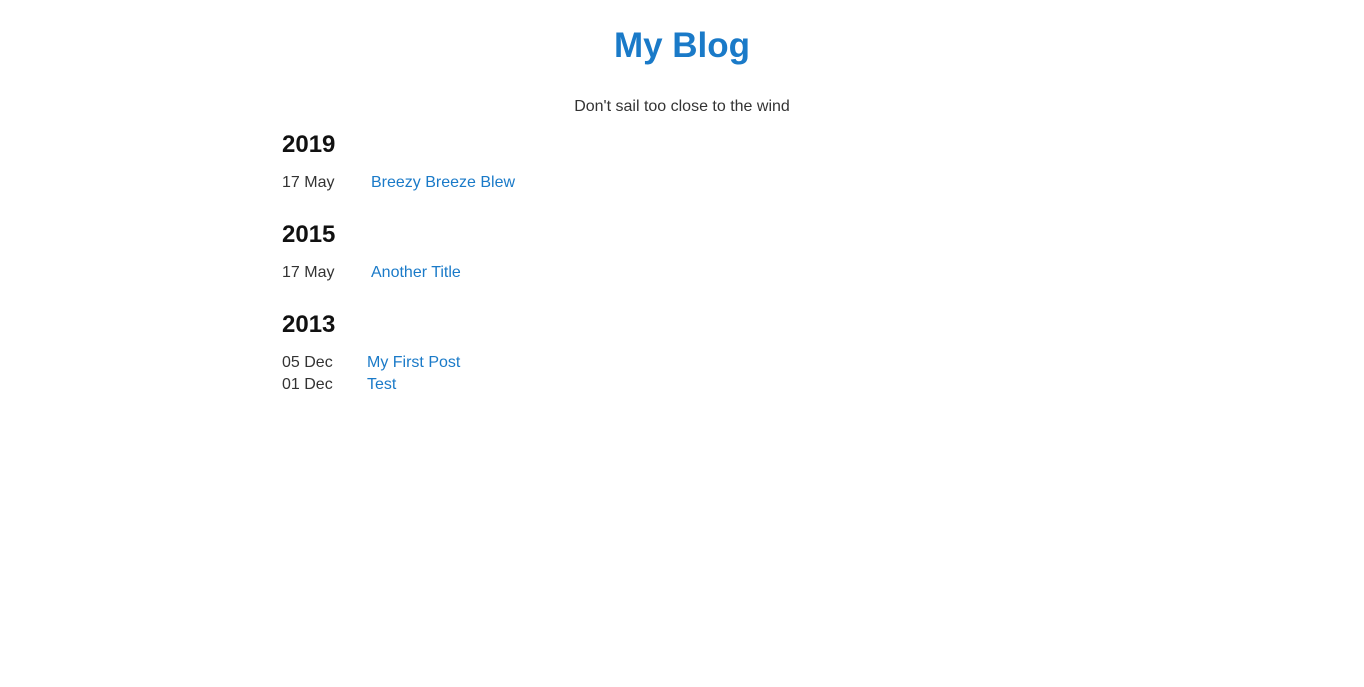  What do you see at coordinates (307, 362) in the screenshot?
I see `post-date: 05 Dec` at bounding box center [307, 362].